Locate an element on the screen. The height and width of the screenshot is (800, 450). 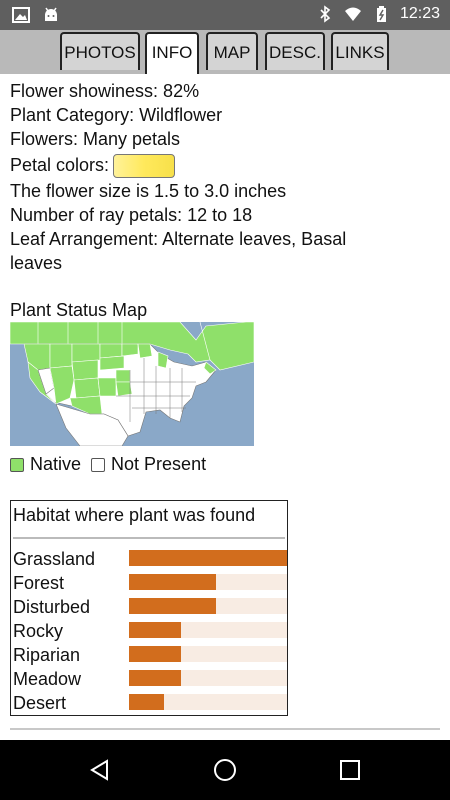
habitat-label: Forest is located at coordinates (39, 583).